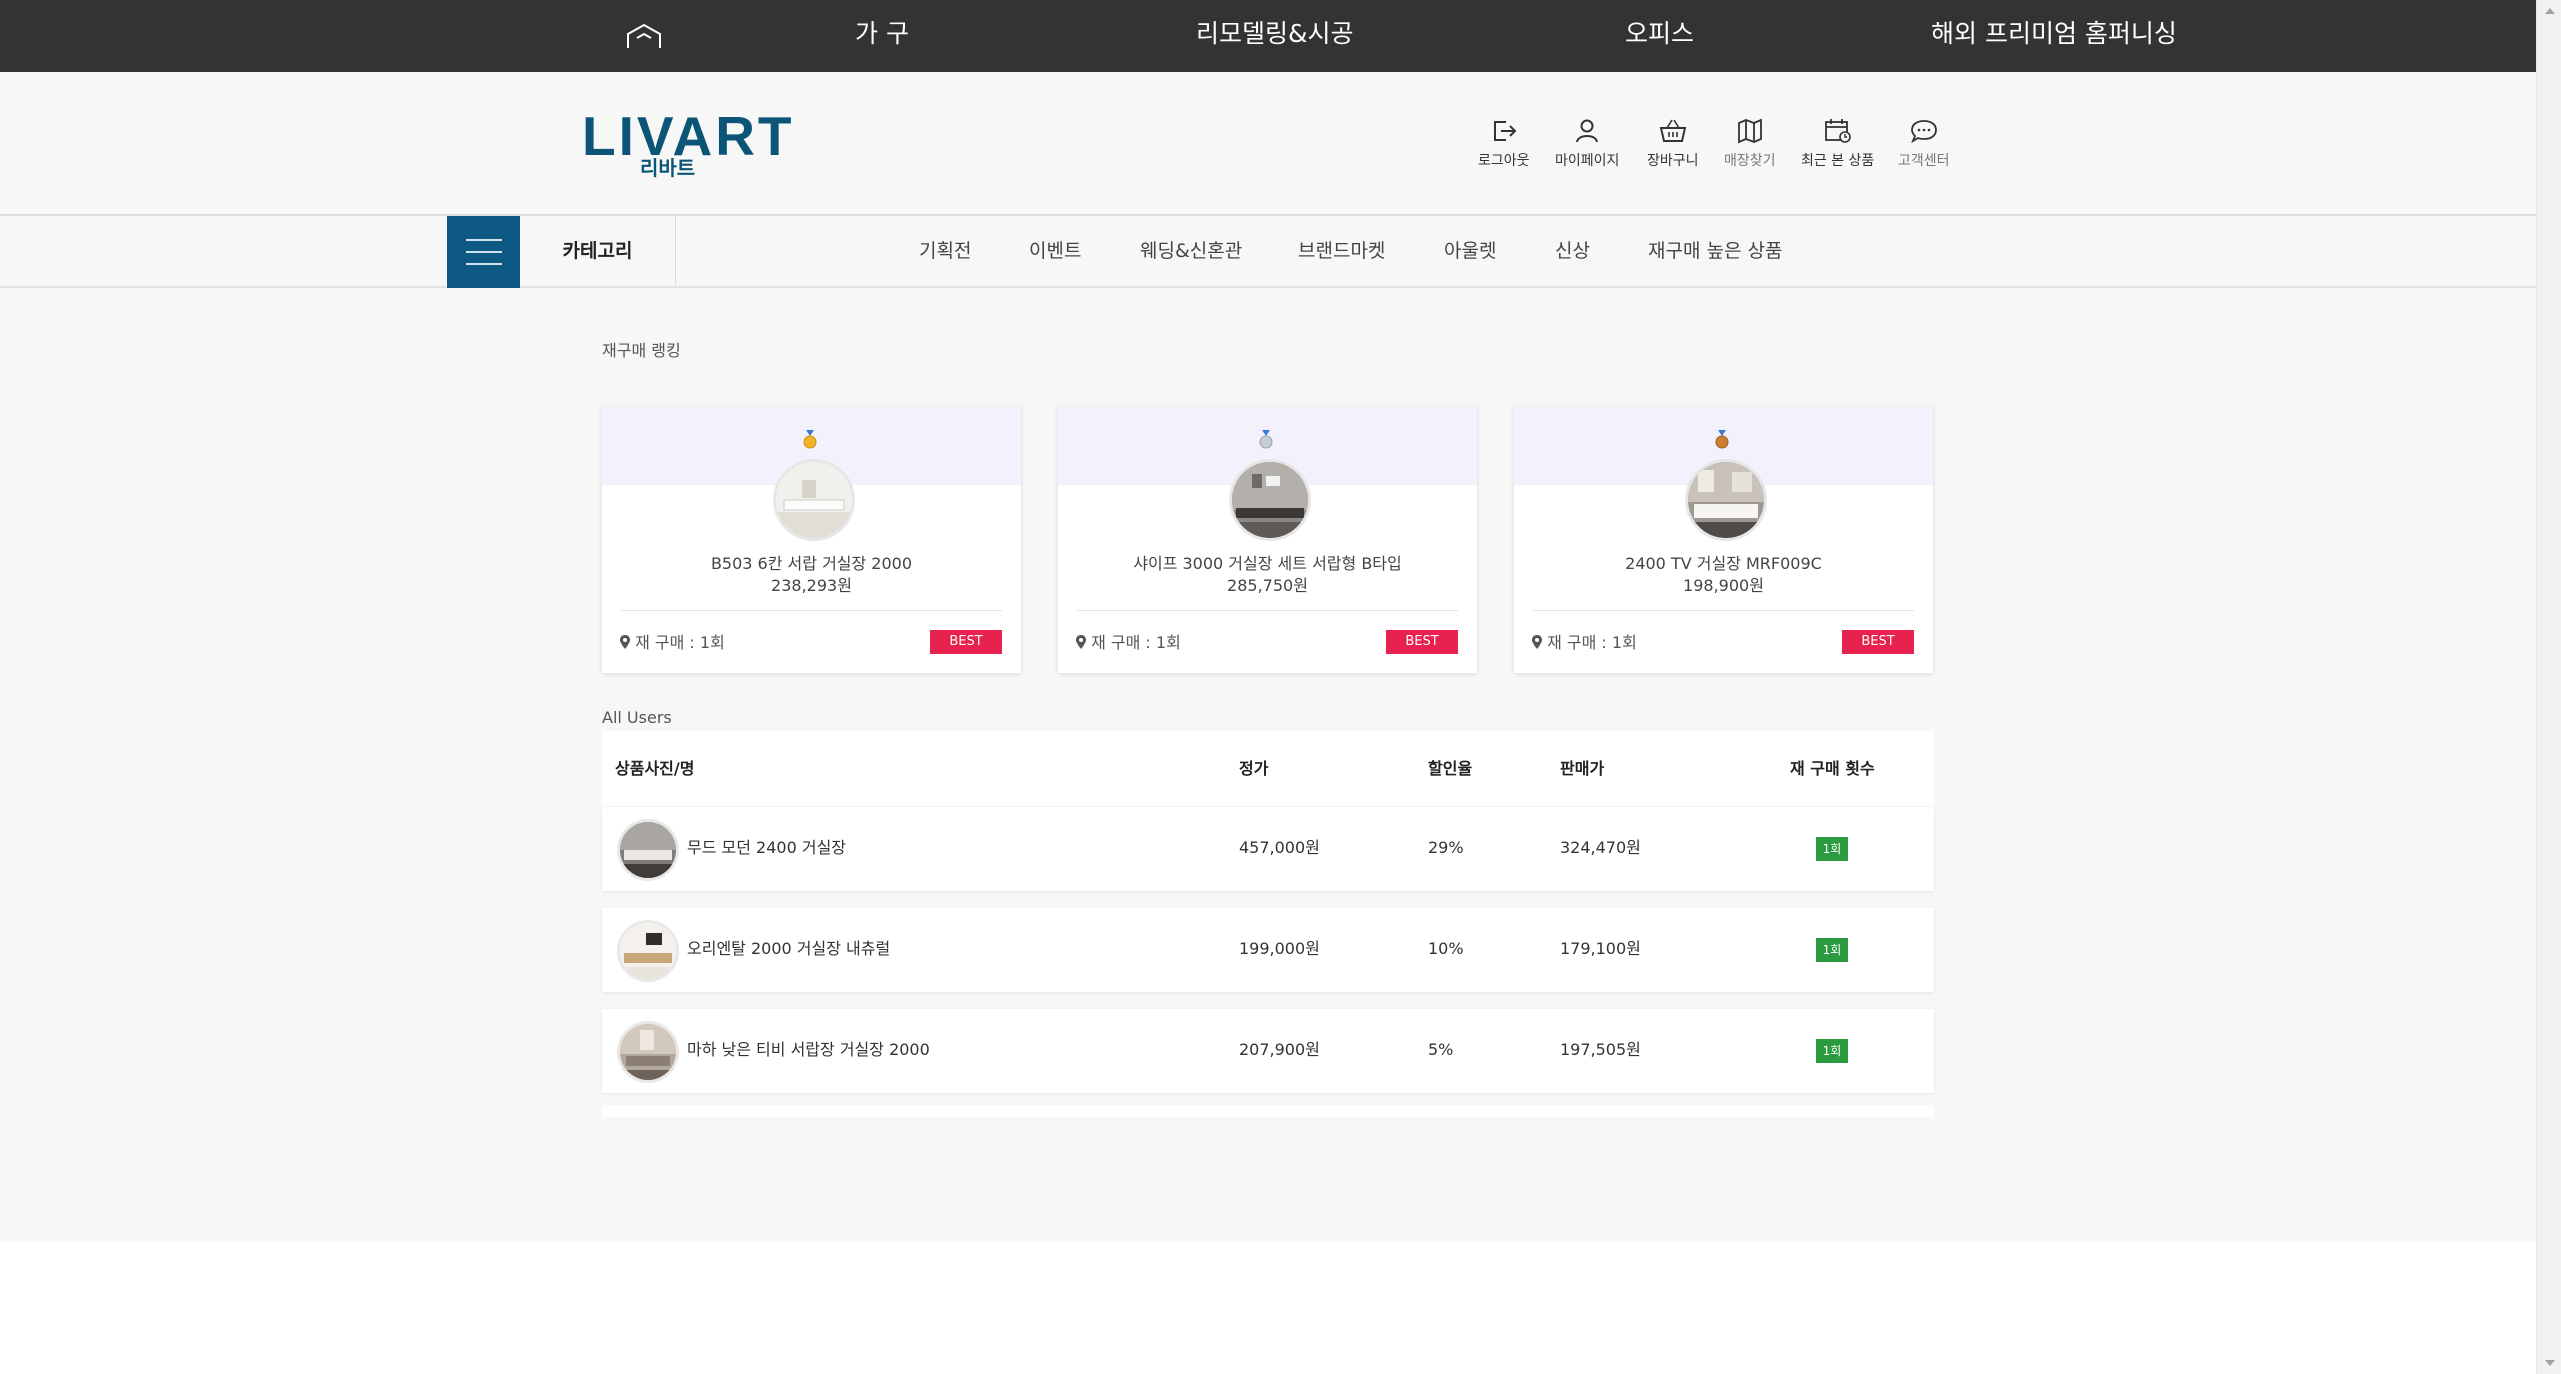 The height and width of the screenshot is (1374, 2561). Describe the element at coordinates (1832, 768) in the screenshot. I see `header-repurchase: 재 구매 횟수` at that location.